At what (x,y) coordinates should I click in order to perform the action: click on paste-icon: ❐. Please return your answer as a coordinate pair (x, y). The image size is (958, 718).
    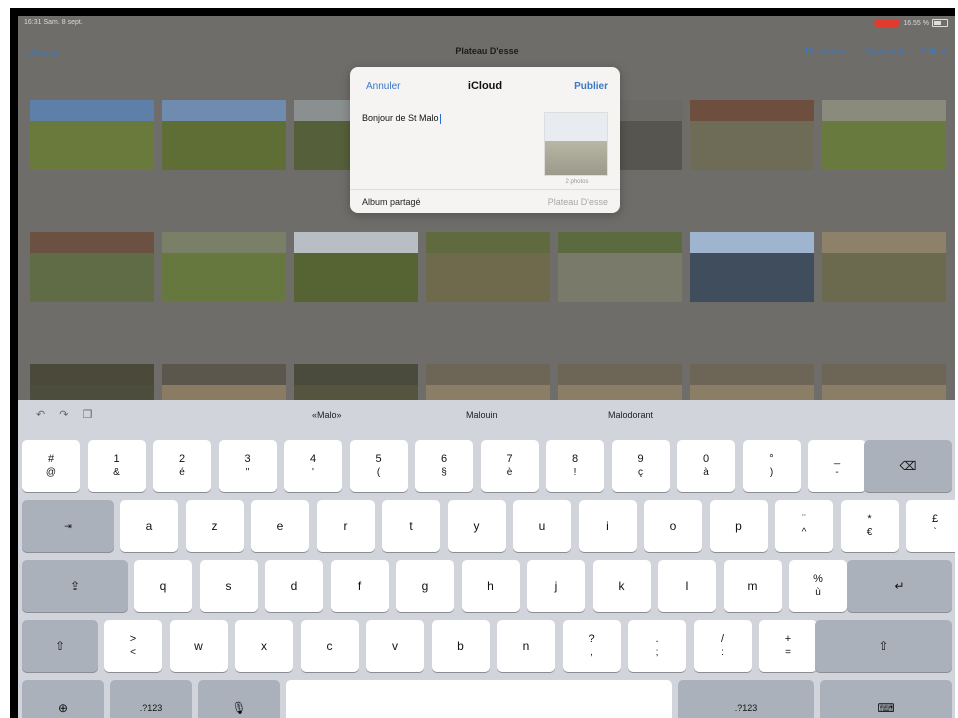
    Looking at the image, I should click on (87, 414).